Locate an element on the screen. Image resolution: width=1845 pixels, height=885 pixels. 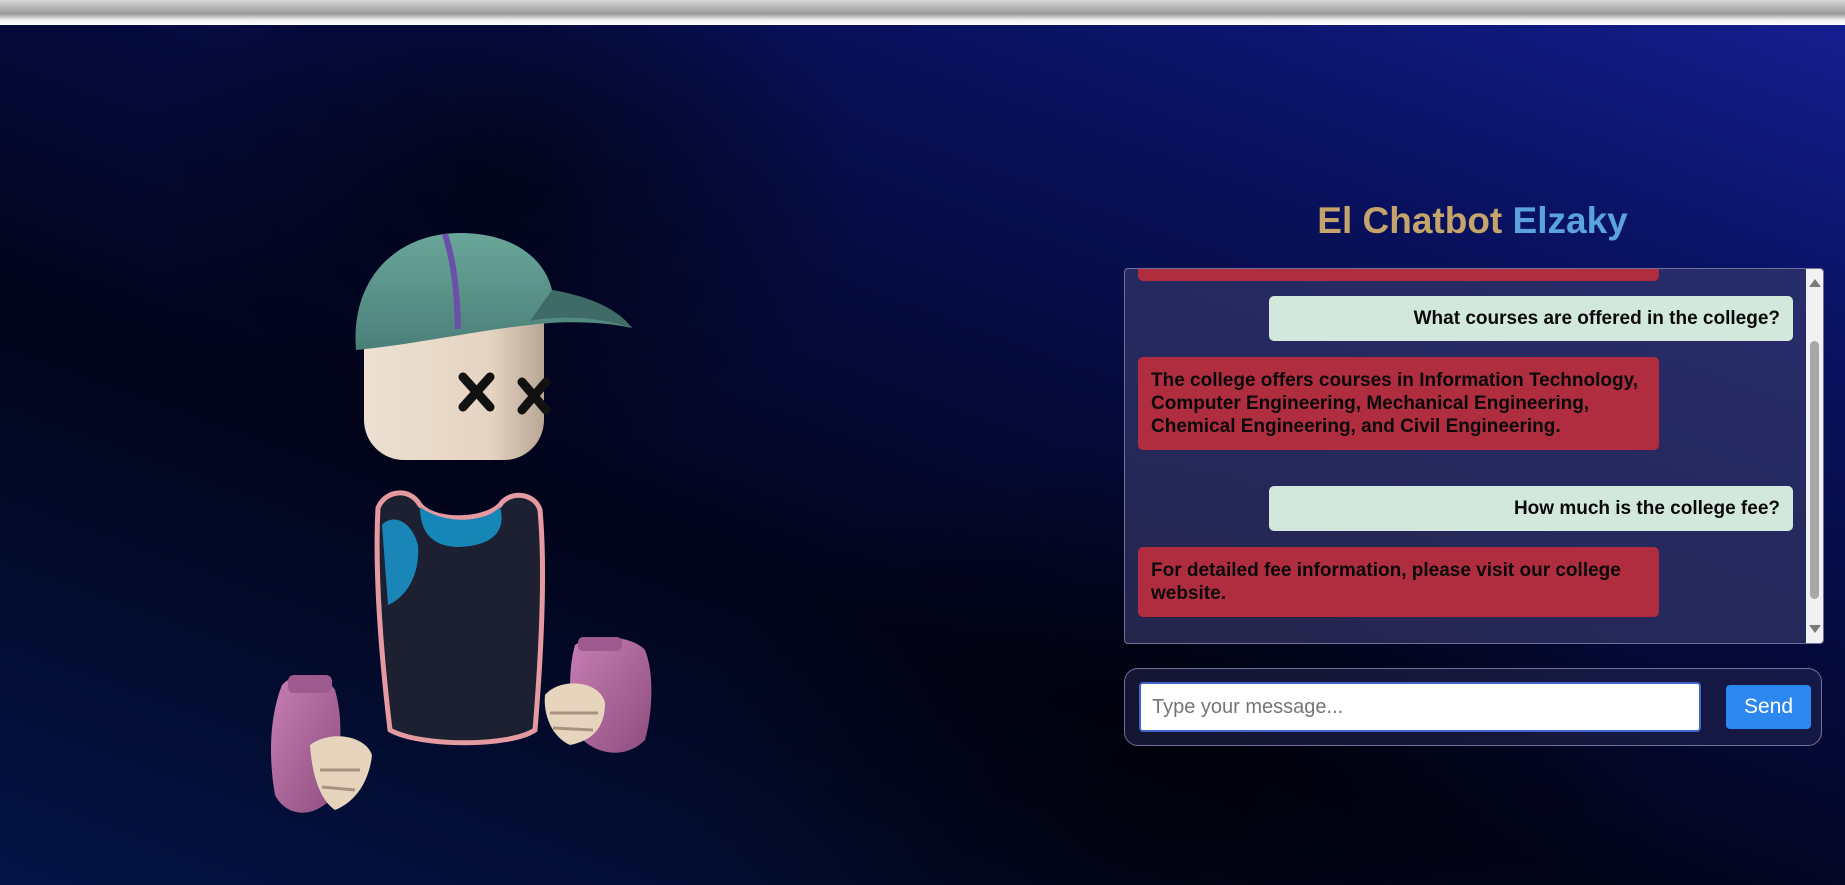
message-input is located at coordinates (1420, 707).